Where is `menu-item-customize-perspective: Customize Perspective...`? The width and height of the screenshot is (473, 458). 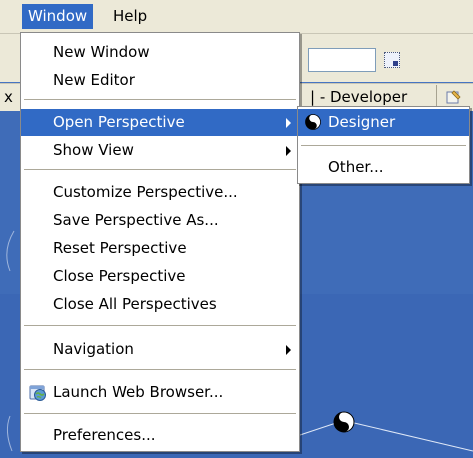 menu-item-customize-perspective: Customize Perspective... is located at coordinates (160, 192).